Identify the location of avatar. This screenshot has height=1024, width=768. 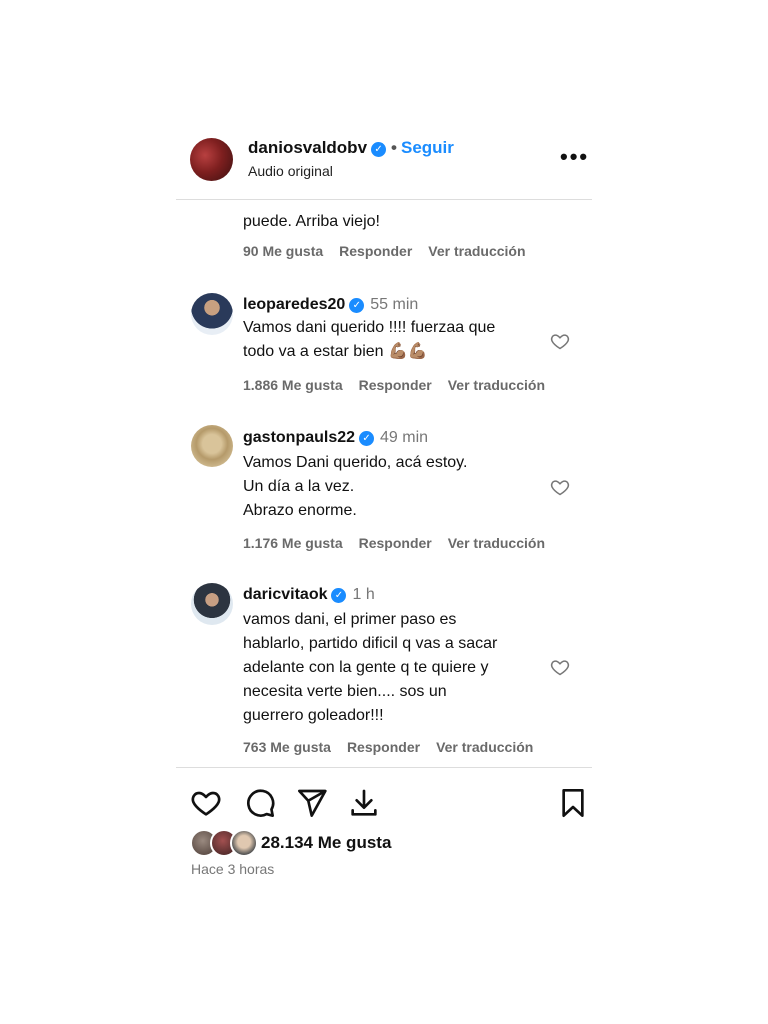
(211, 159).